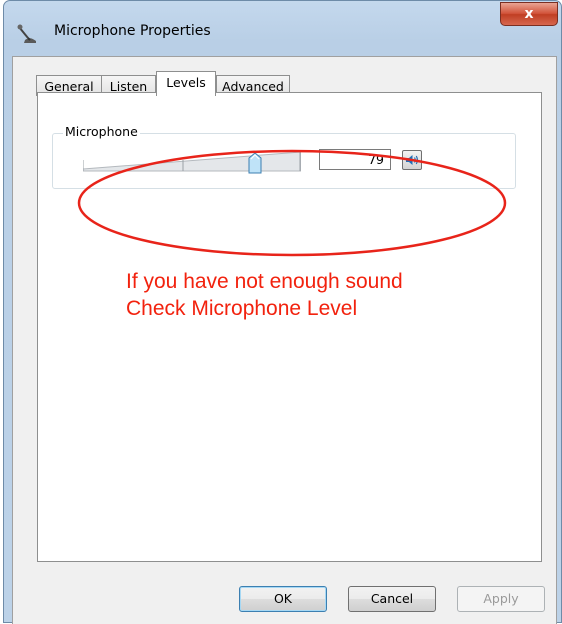 This screenshot has height=624, width=562. I want to click on tab-levels: Levels, so click(186, 83).